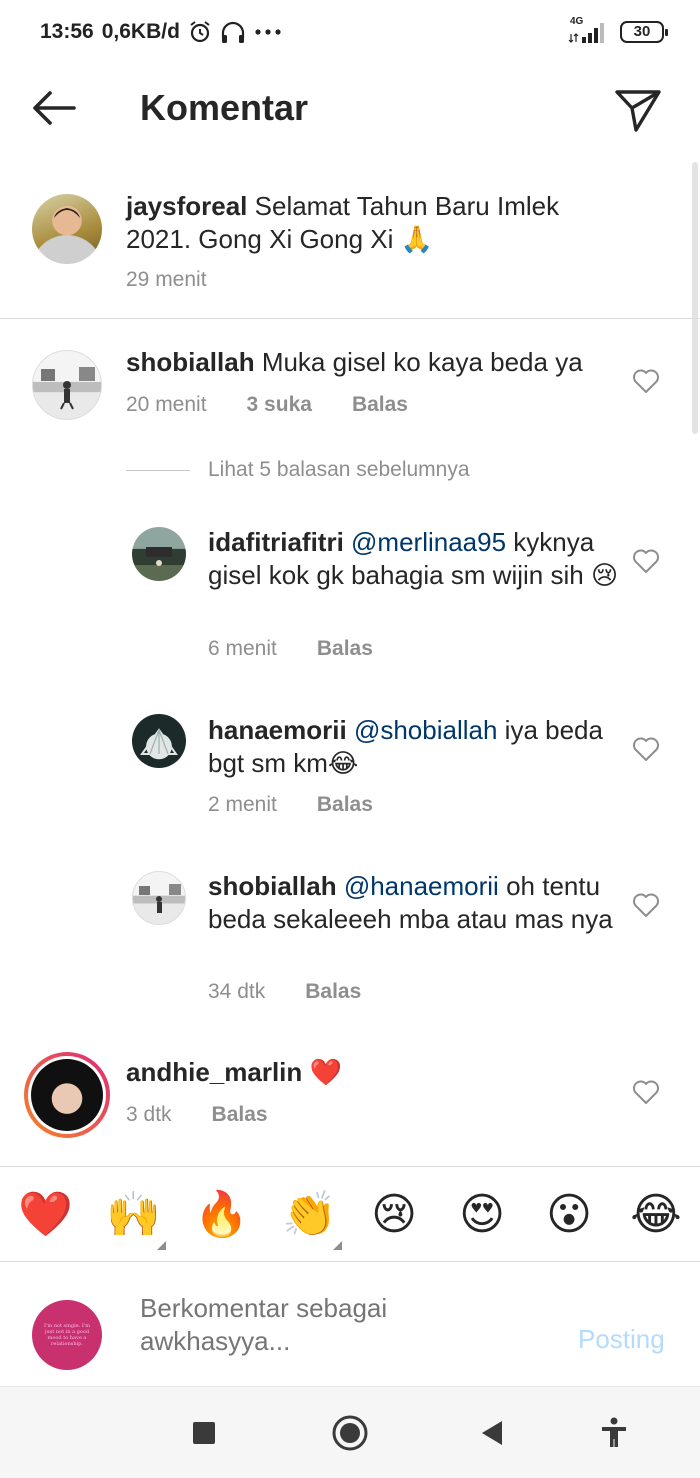 Image resolution: width=700 pixels, height=1478 pixels. I want to click on comment-username: shobiallah, so click(190, 362).